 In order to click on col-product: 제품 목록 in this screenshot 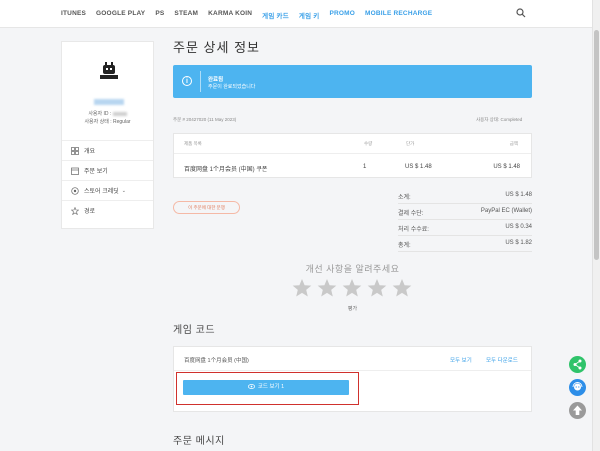, I will do `click(193, 143)`.